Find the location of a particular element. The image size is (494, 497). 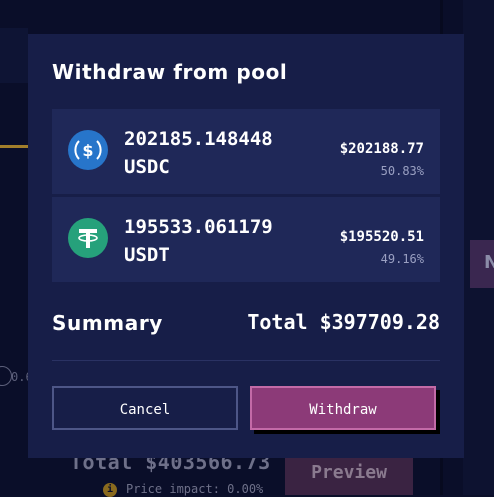

withdraw-button: Withdraw is located at coordinates (343, 408).